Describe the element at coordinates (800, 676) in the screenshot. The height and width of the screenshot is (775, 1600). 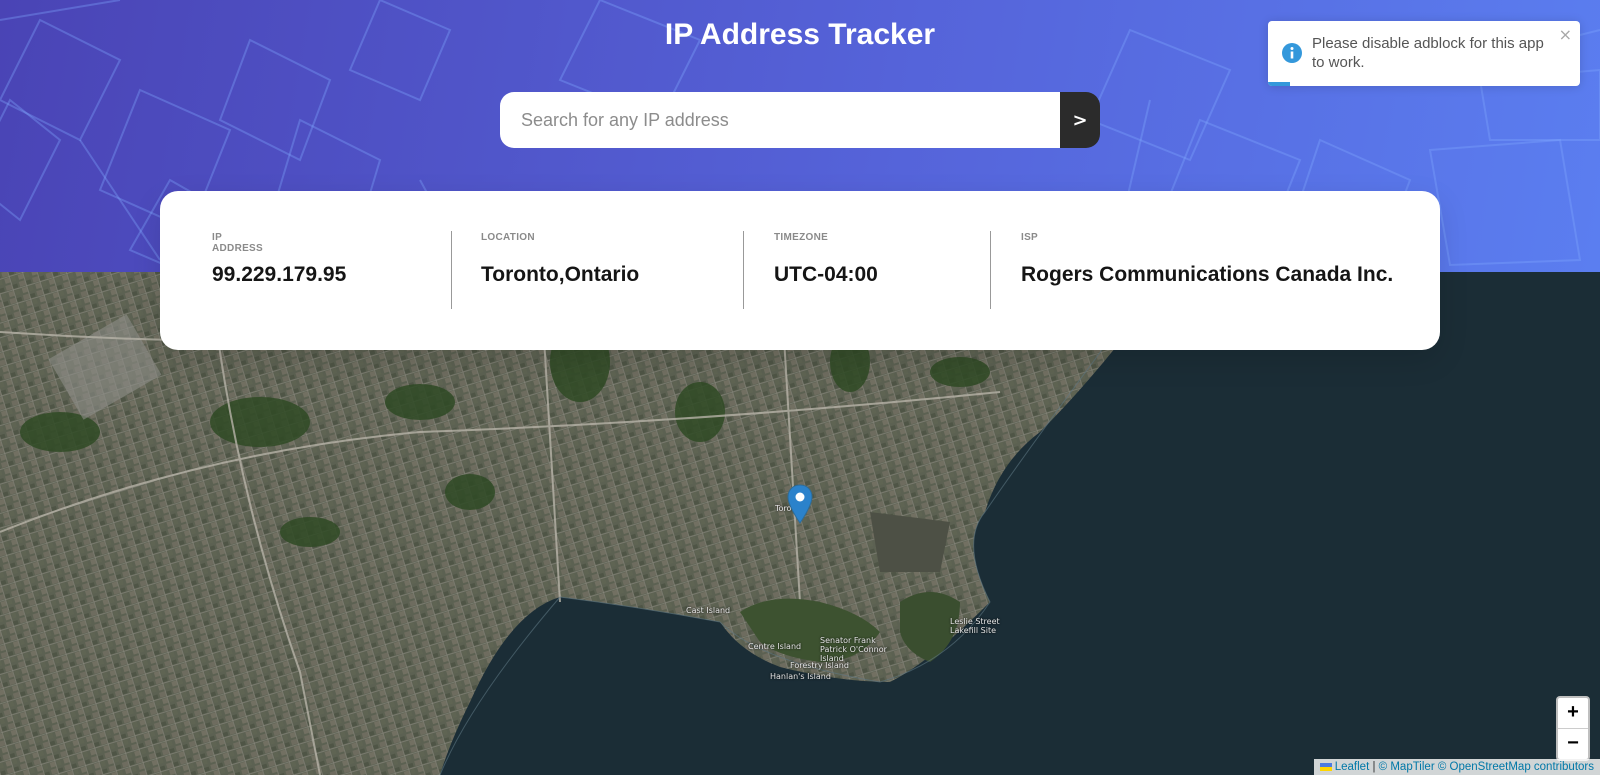
I see `map-label-hanlans-island: Hanlan's Island` at that location.